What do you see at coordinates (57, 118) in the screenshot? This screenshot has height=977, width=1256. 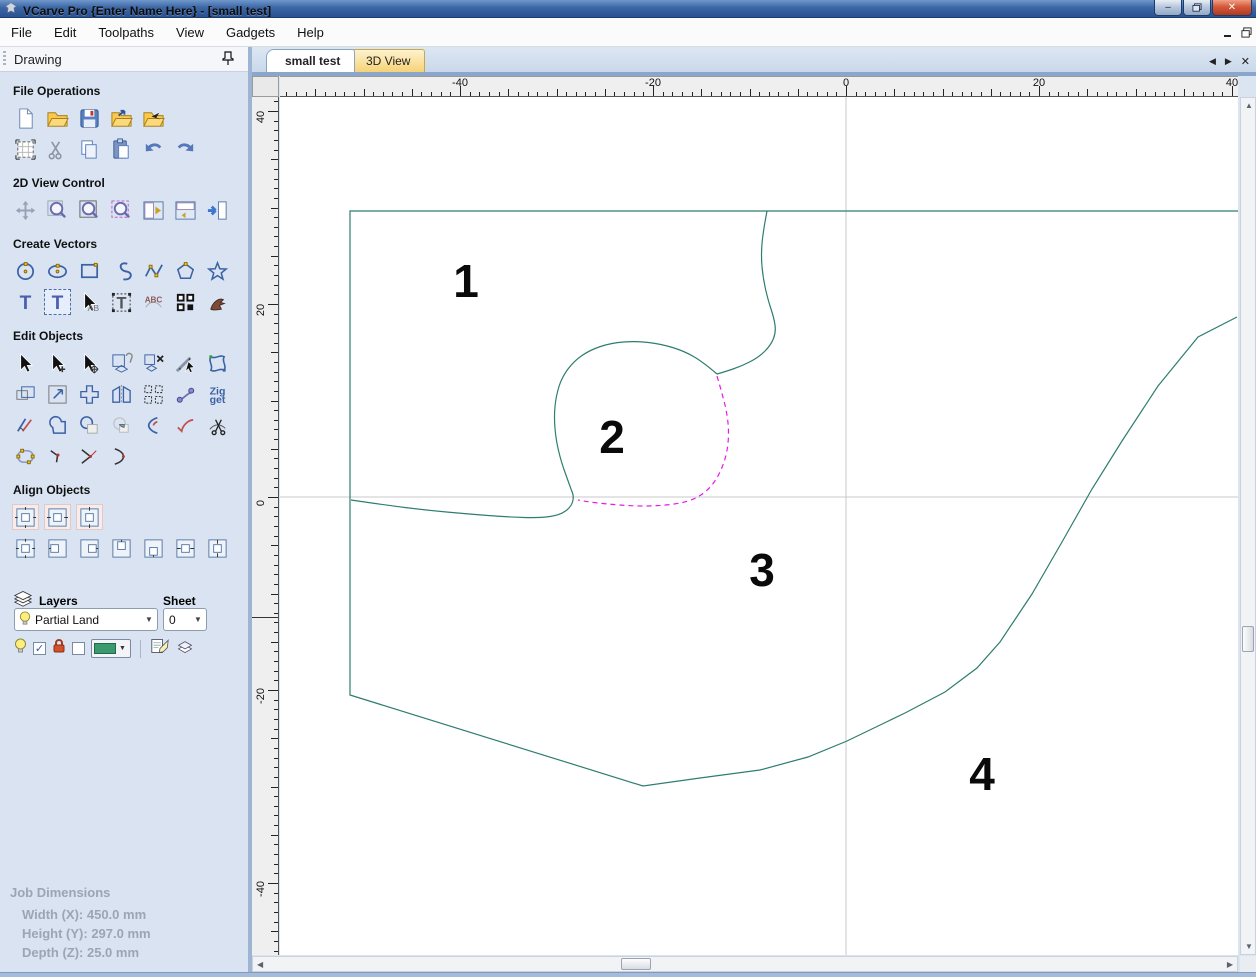 I see `open-file-button` at bounding box center [57, 118].